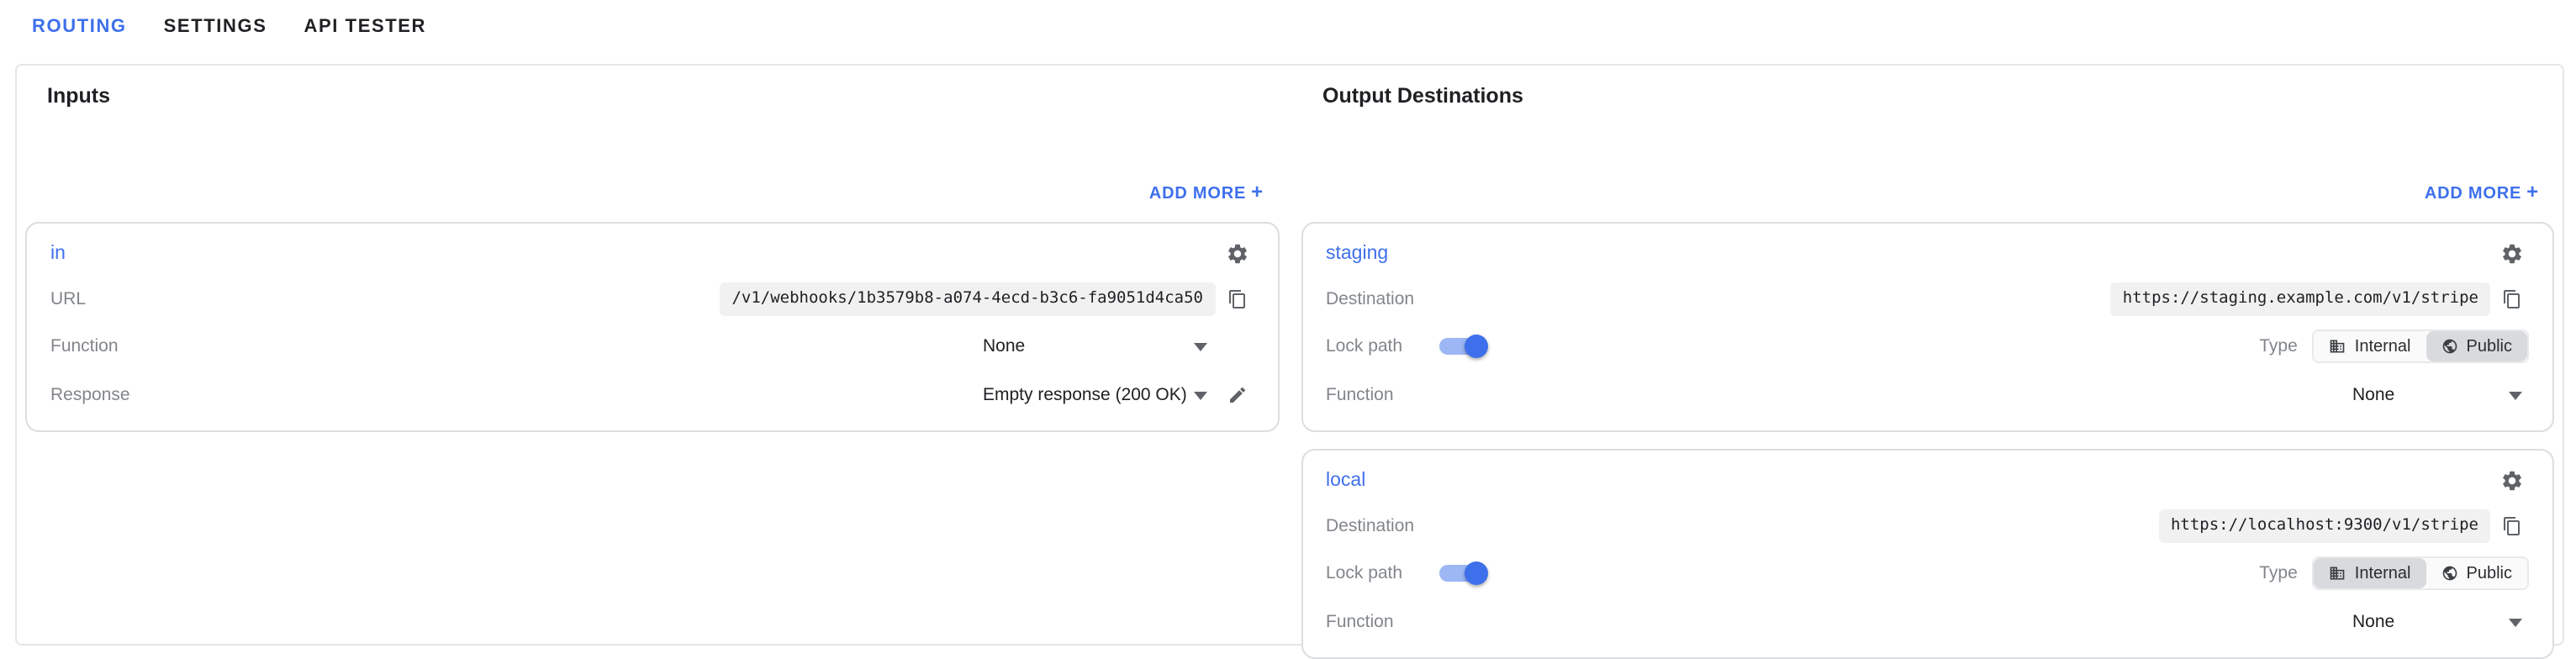  Describe the element at coordinates (79, 96) in the screenshot. I see `inputs-heading: Inputs` at that location.